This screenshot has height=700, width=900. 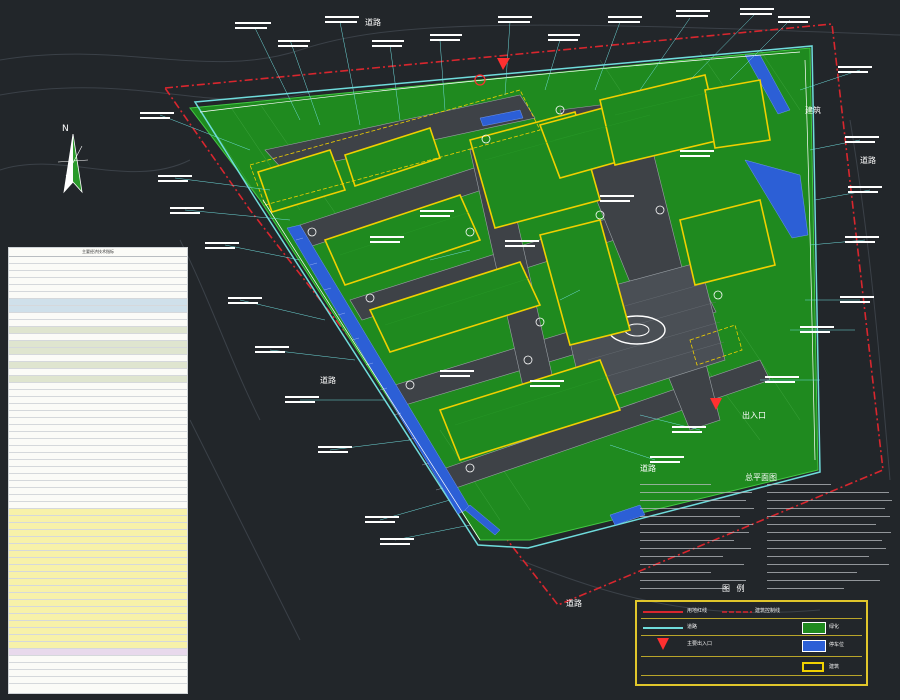 I want to click on design-notes, so click(x=766, y=535).